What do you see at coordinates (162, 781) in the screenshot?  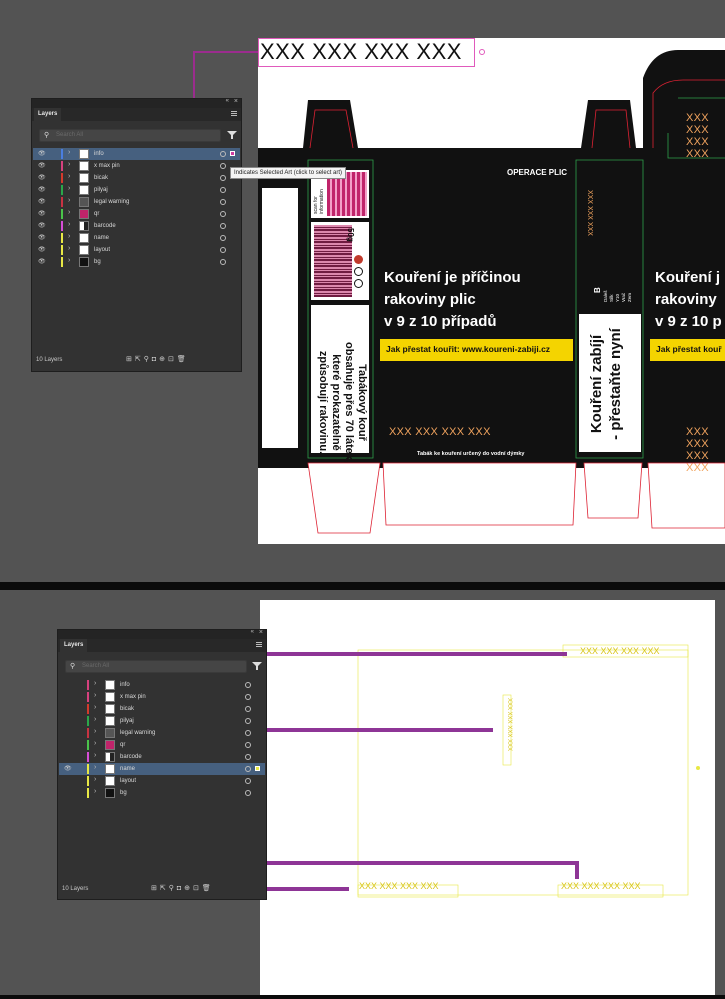 I see `layer-row-layout: › layout` at bounding box center [162, 781].